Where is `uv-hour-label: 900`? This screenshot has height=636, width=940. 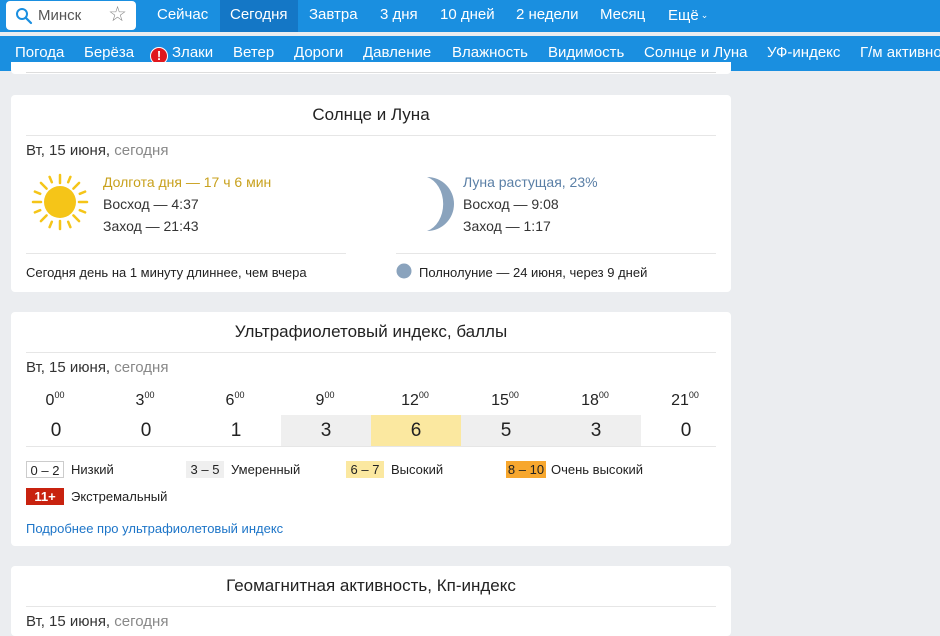
uv-hour-label: 900 is located at coordinates (325, 399).